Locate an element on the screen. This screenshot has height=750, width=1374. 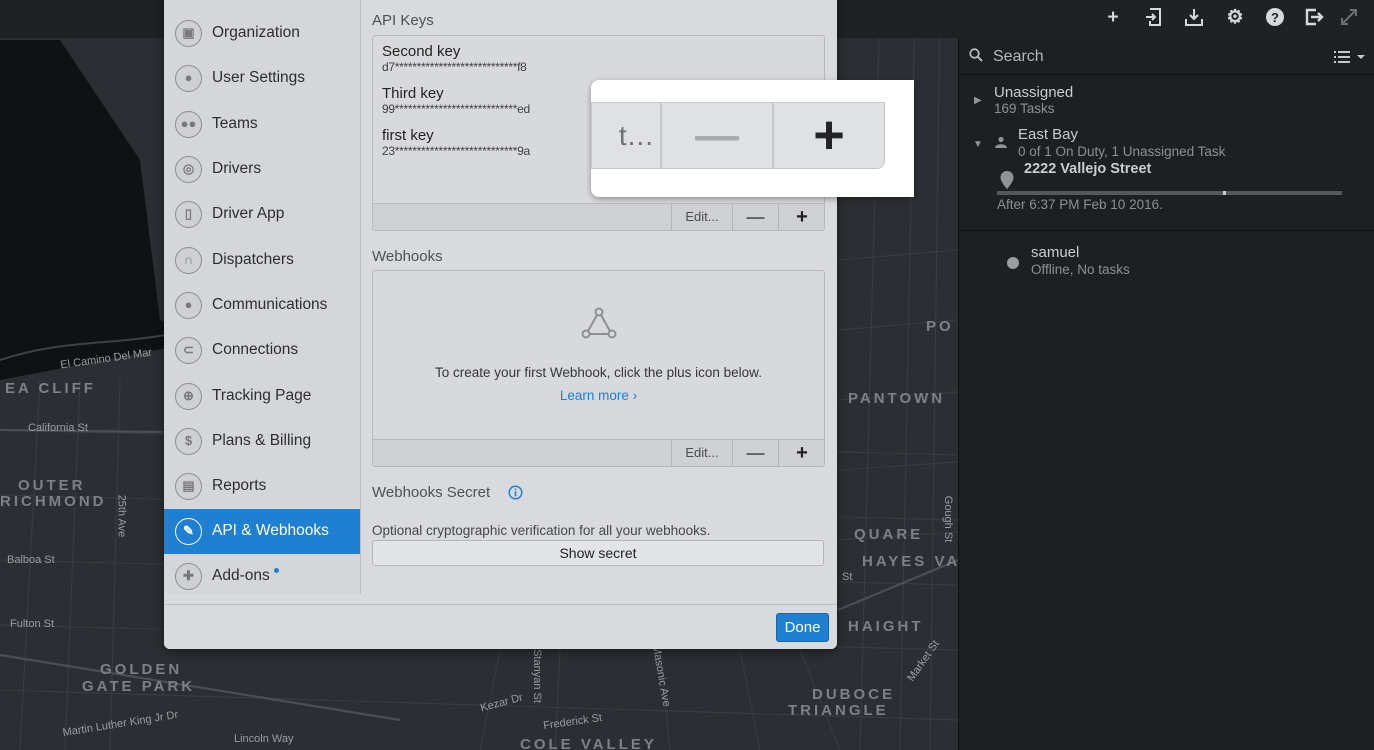
map-street-label: 25th Ave is located at coordinates (121, 516).